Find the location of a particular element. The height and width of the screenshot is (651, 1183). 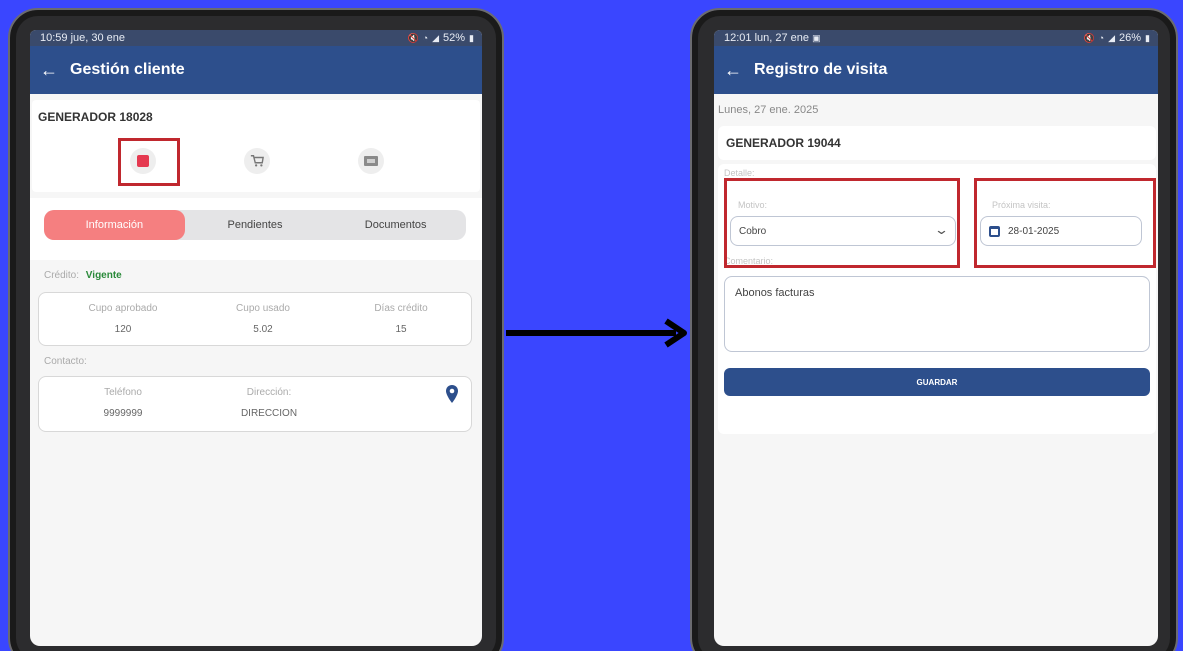

status-bar: 10:59 jue, 30 ene 🔇 ◔ ◢ 52% ▮ is located at coordinates (256, 38).